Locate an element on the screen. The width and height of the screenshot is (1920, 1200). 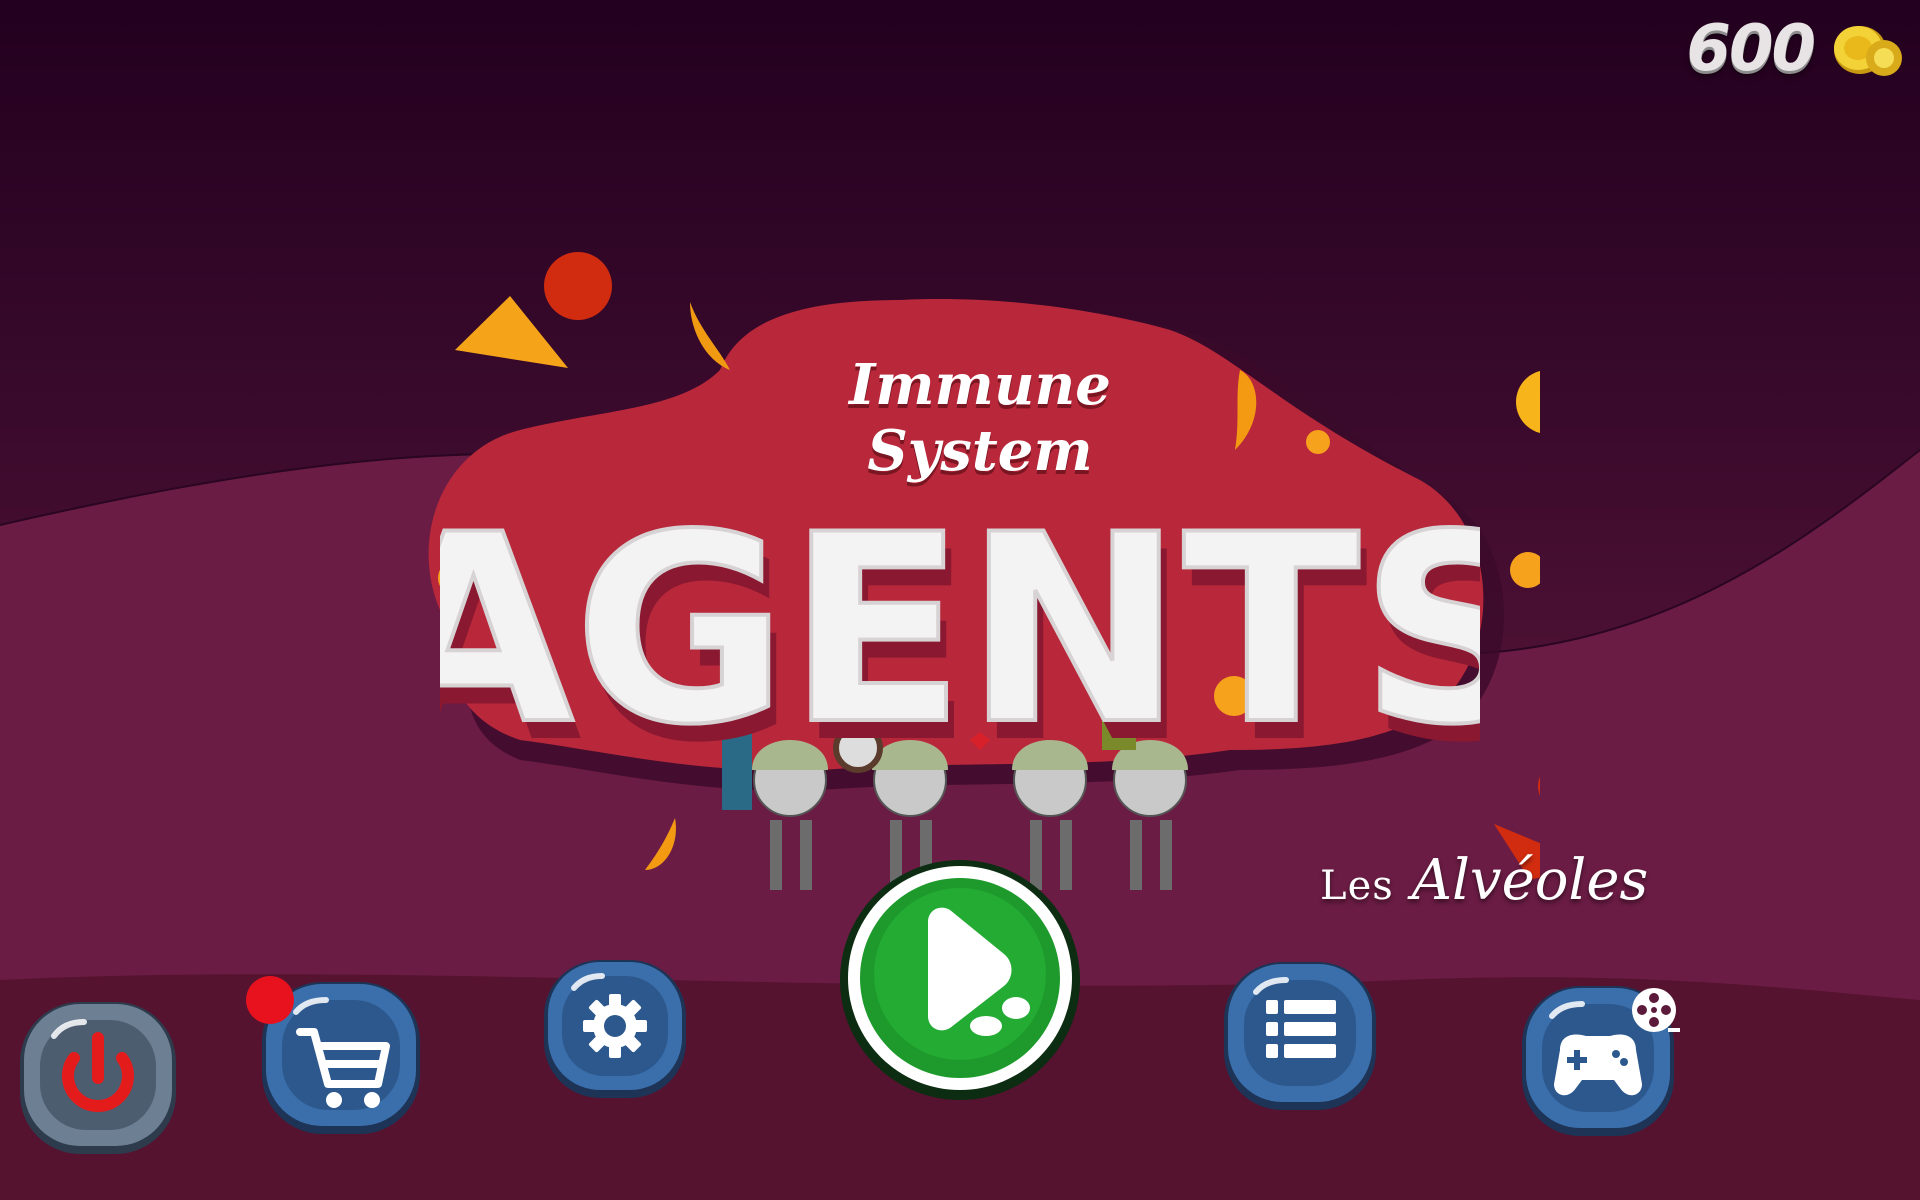
settings-button is located at coordinates (615, 1029).